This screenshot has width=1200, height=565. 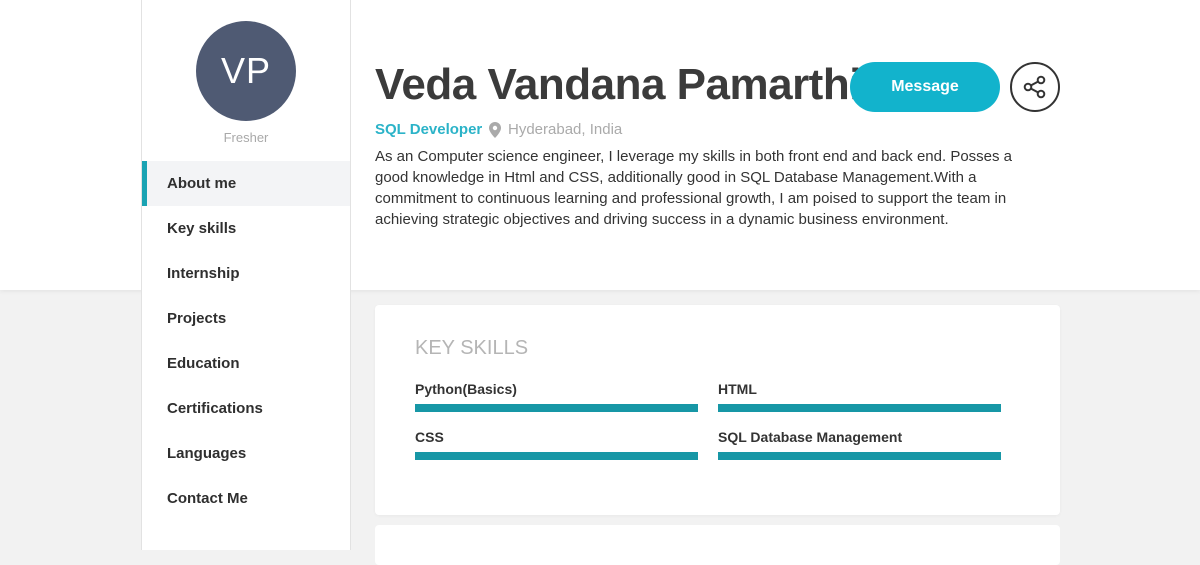 I want to click on message-button: Message, so click(x=925, y=87).